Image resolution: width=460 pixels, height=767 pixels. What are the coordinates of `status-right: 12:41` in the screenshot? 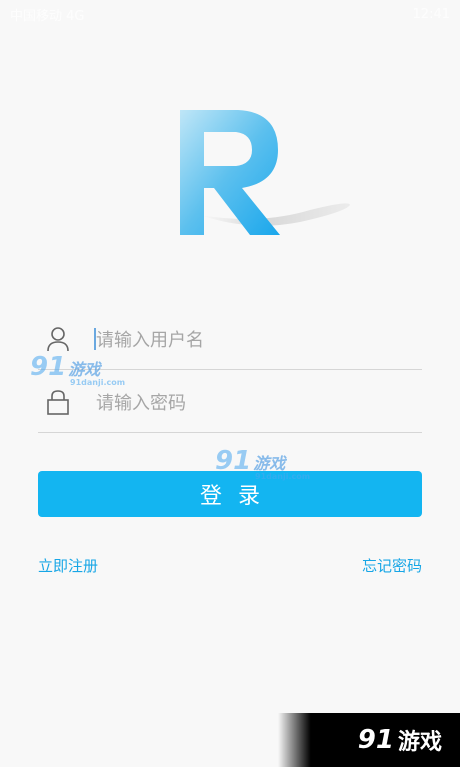 It's located at (431, 14).